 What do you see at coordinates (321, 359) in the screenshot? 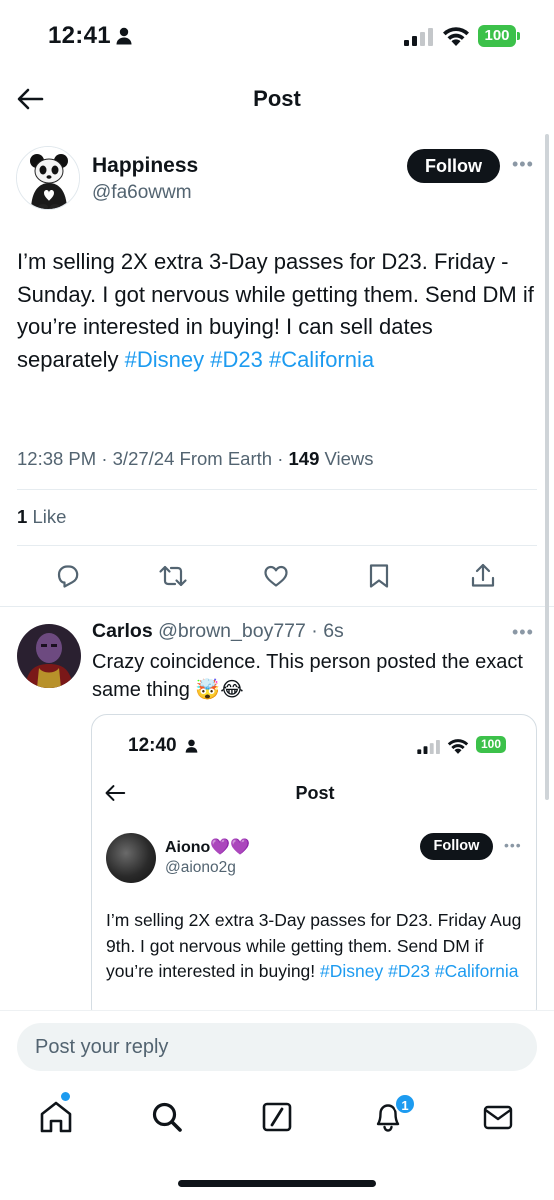
I see `hashtag-link: #California` at bounding box center [321, 359].